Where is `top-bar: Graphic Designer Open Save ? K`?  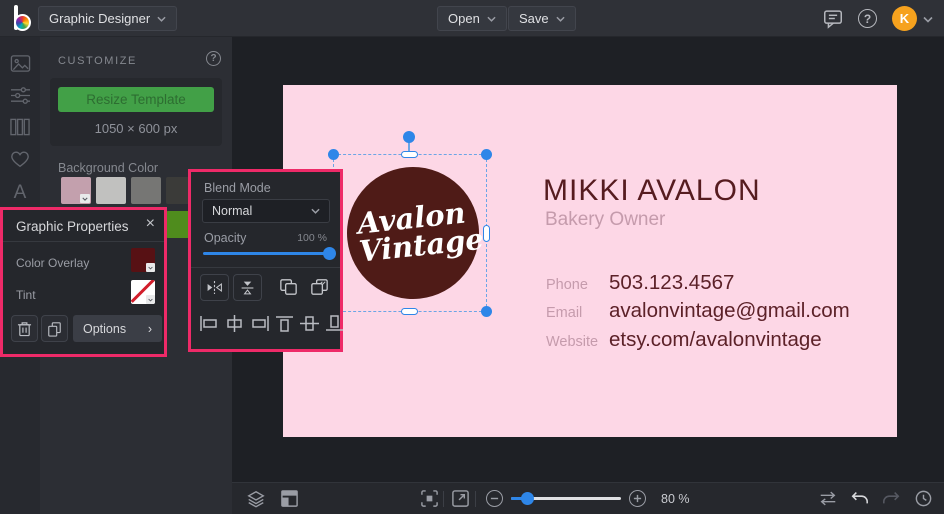 top-bar: Graphic Designer Open Save ? K is located at coordinates (472, 18).